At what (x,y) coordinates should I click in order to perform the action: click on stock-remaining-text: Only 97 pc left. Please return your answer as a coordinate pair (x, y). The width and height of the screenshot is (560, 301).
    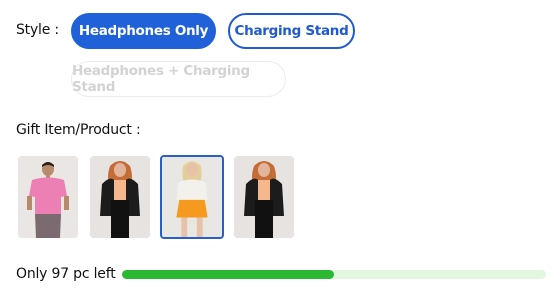
    Looking at the image, I should click on (66, 274).